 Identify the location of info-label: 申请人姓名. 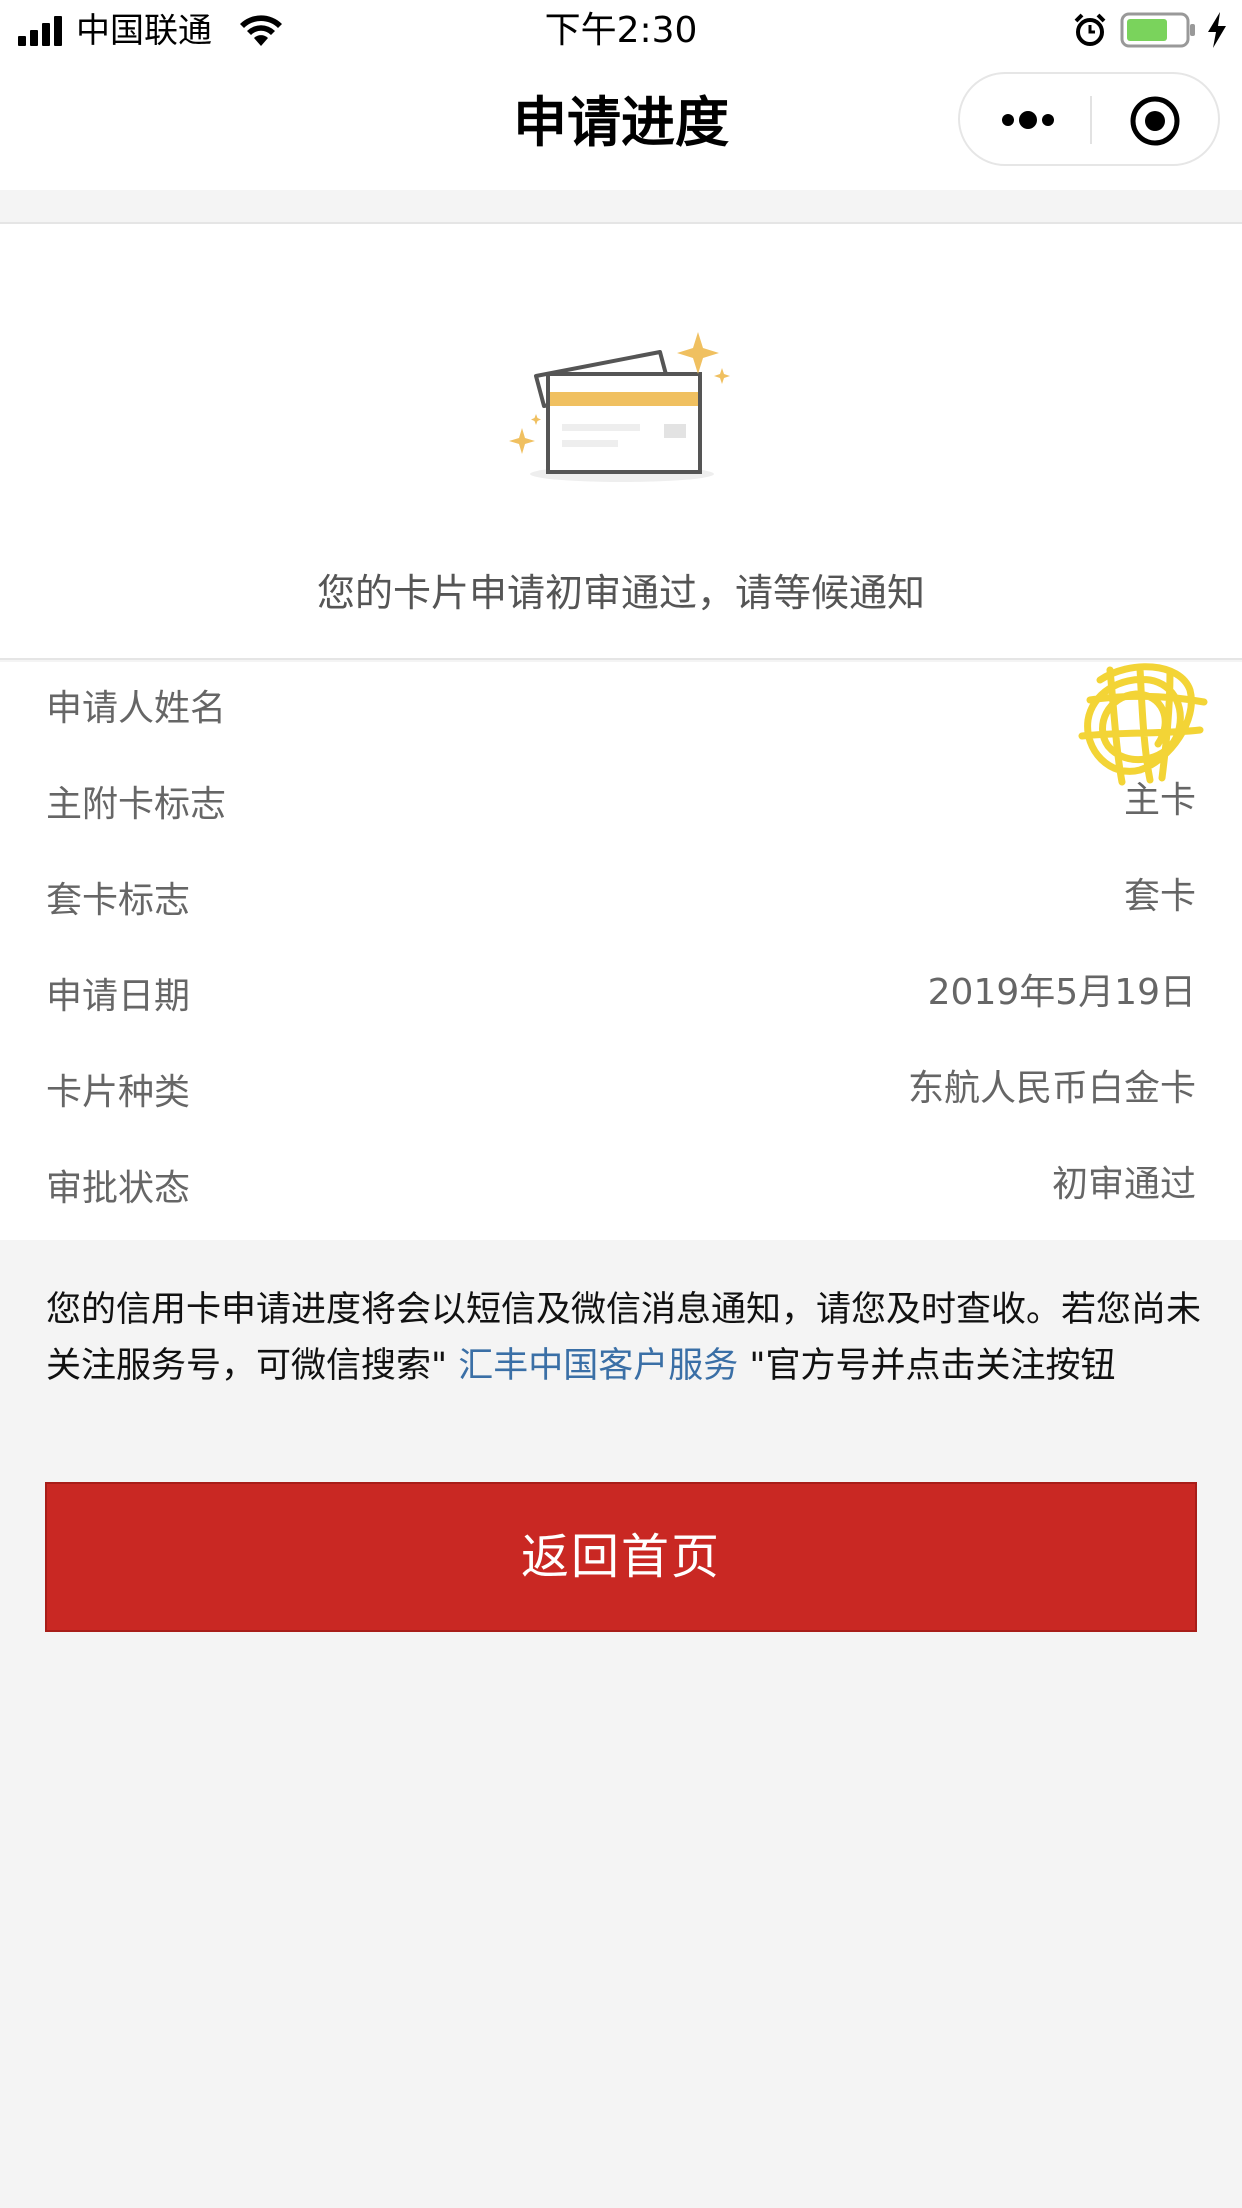
(136, 708).